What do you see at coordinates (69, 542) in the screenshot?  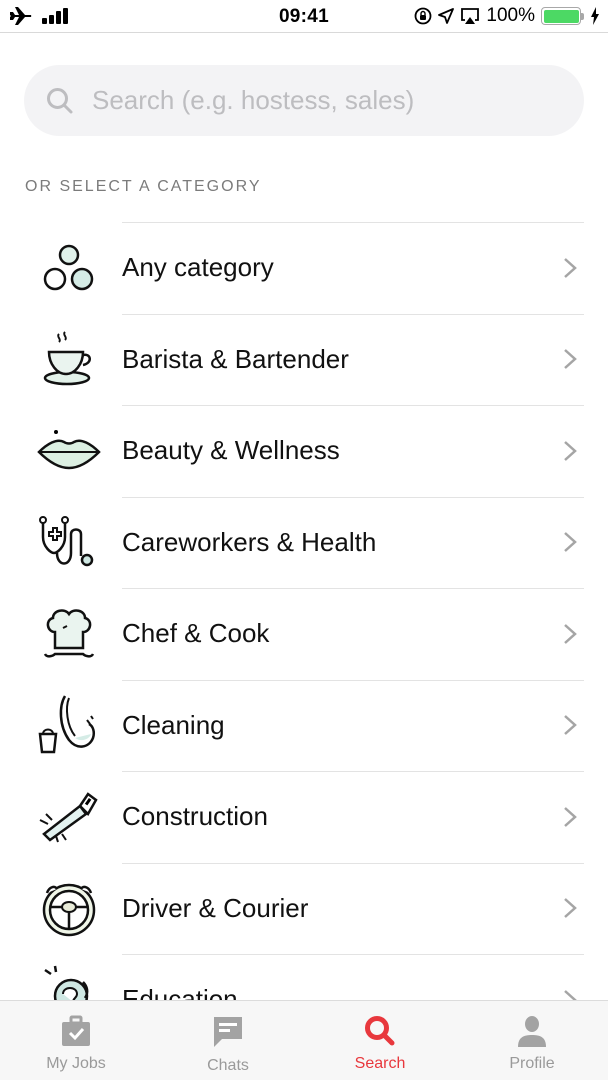 I see `stethoscope-icon` at bounding box center [69, 542].